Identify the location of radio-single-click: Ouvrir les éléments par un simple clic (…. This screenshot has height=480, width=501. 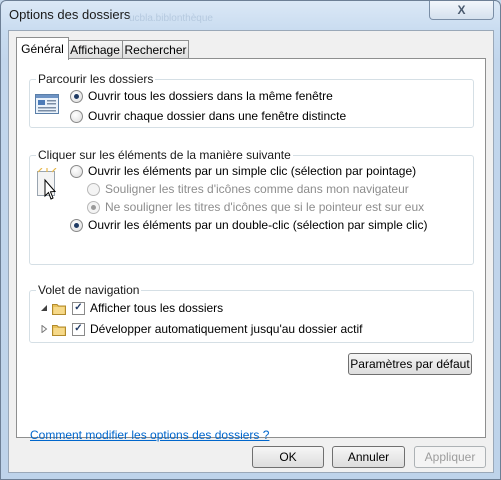
(243, 171).